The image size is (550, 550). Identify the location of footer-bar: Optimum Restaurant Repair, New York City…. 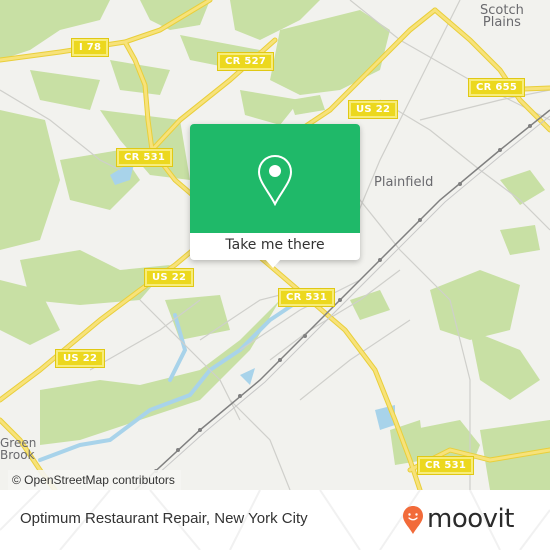
(275, 520).